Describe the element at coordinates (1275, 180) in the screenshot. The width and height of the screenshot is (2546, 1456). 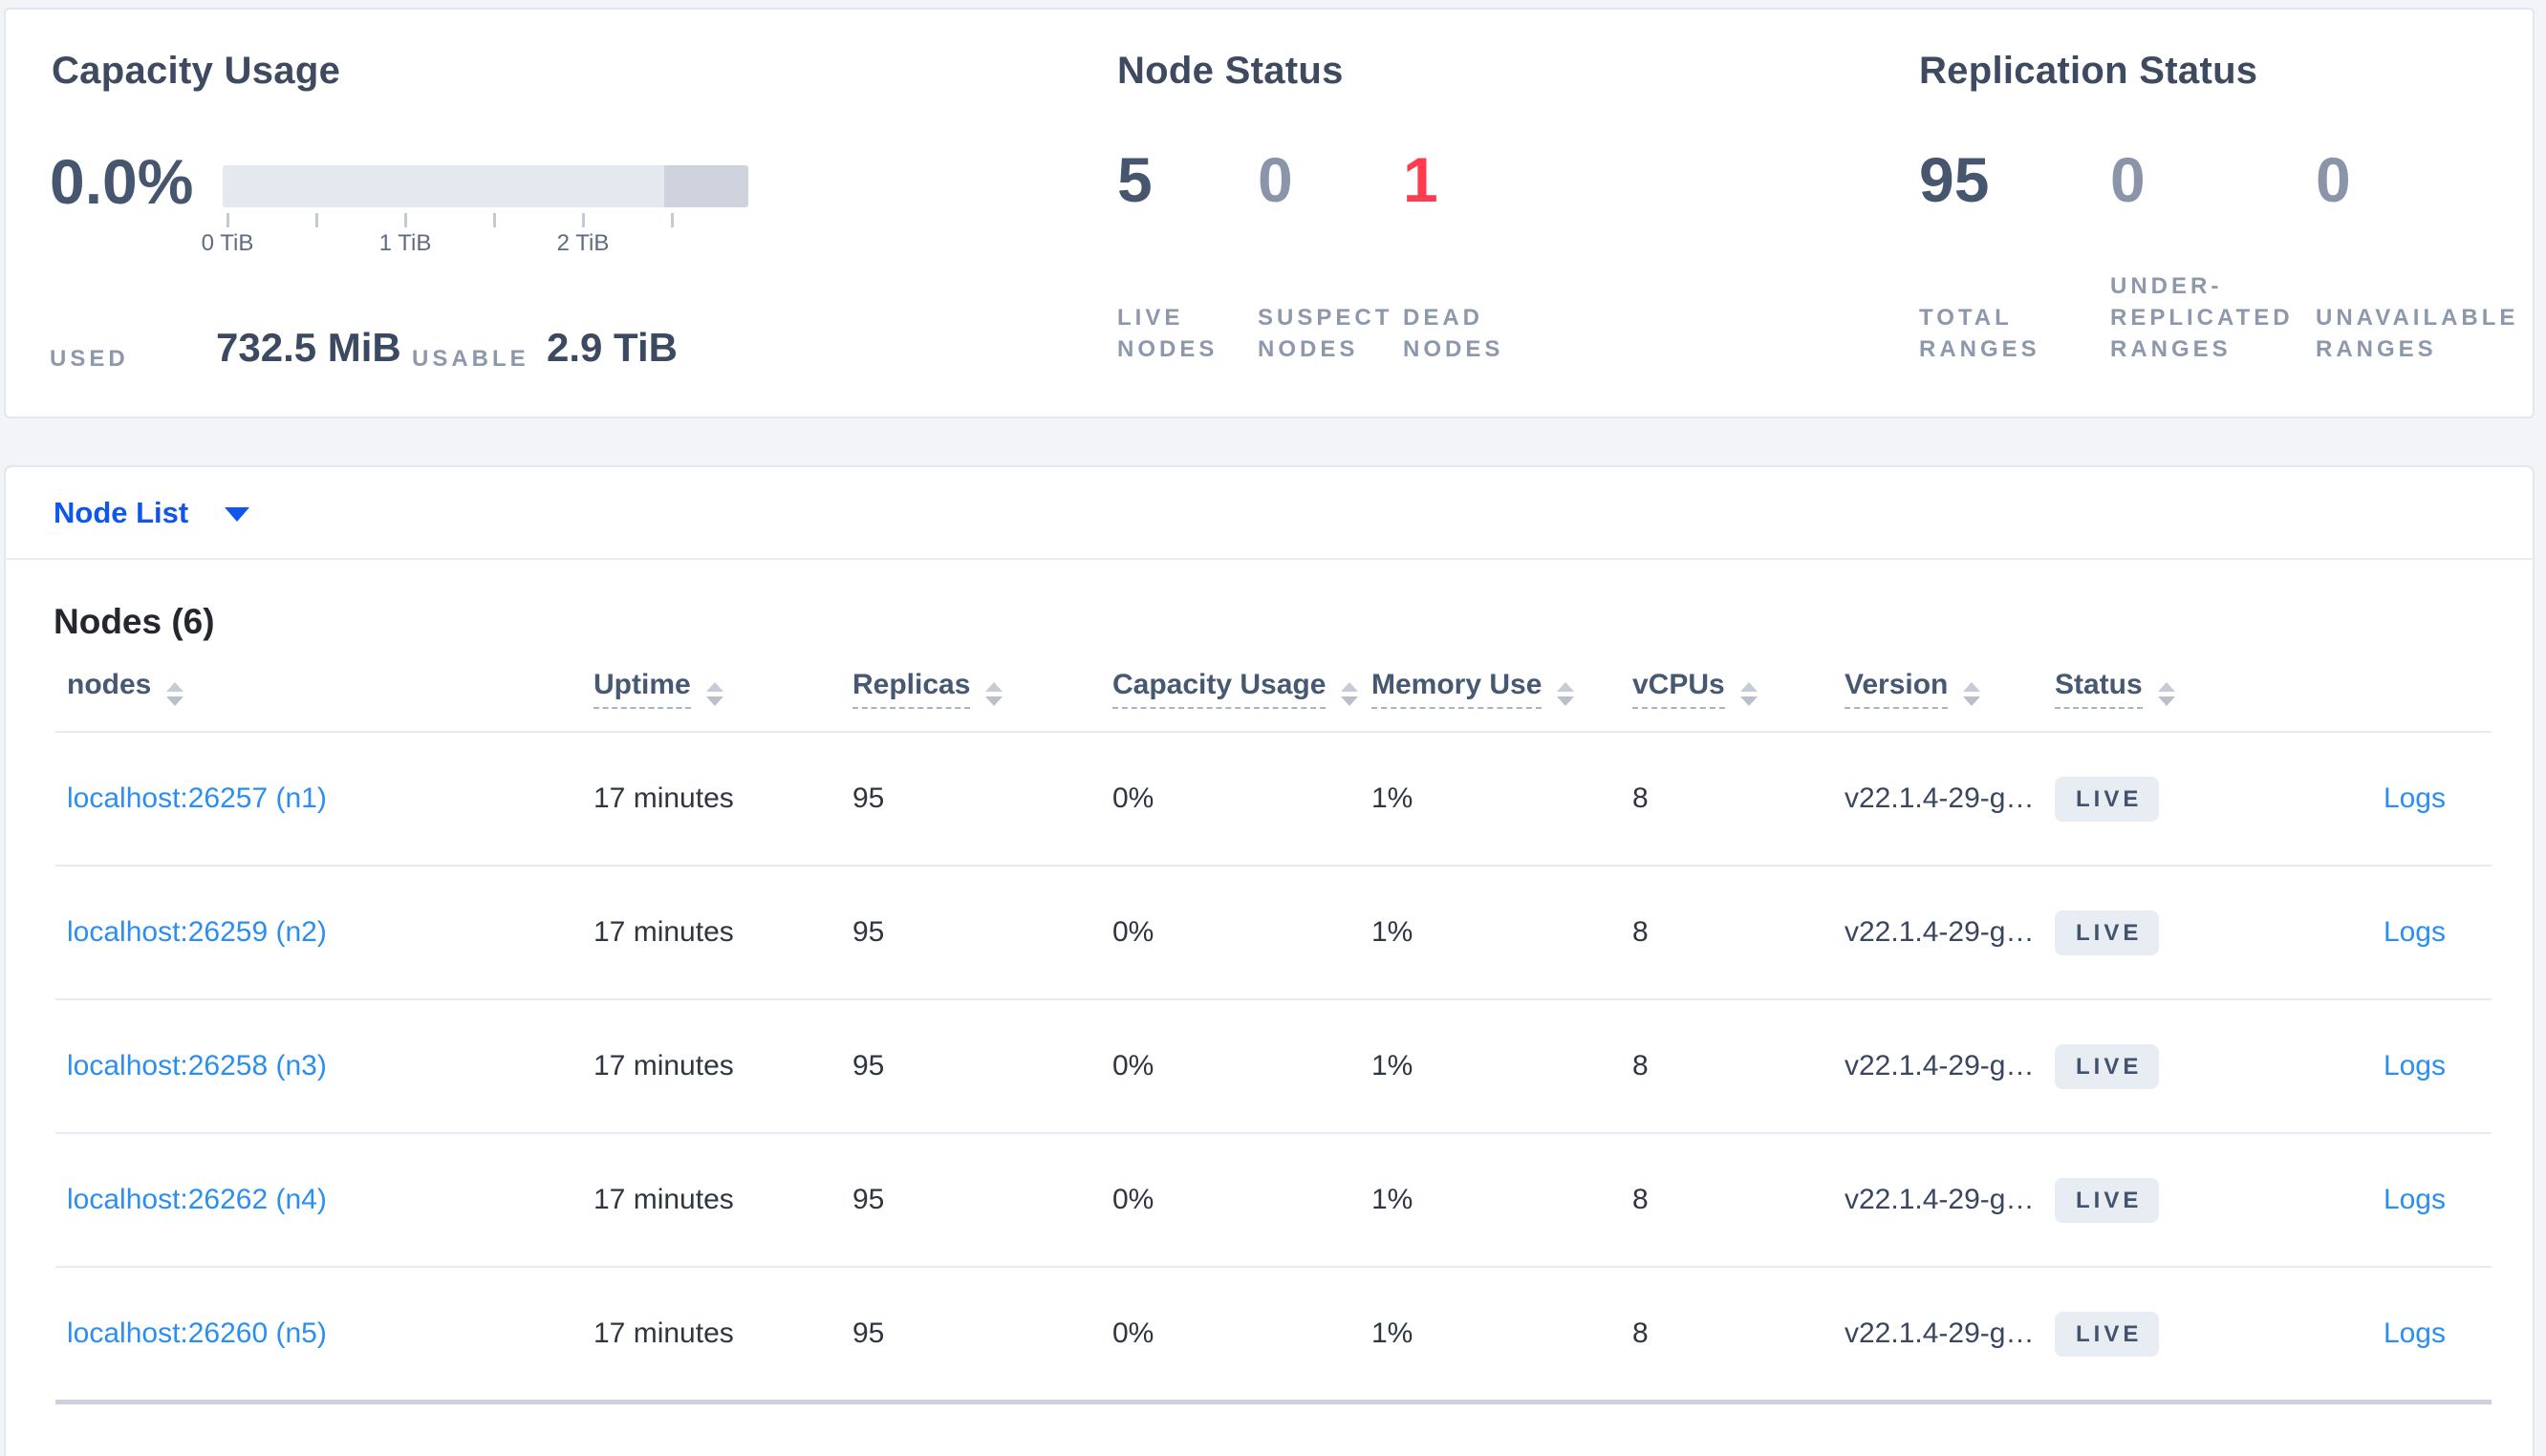
I see `suspect-nodes-count: 0` at that location.